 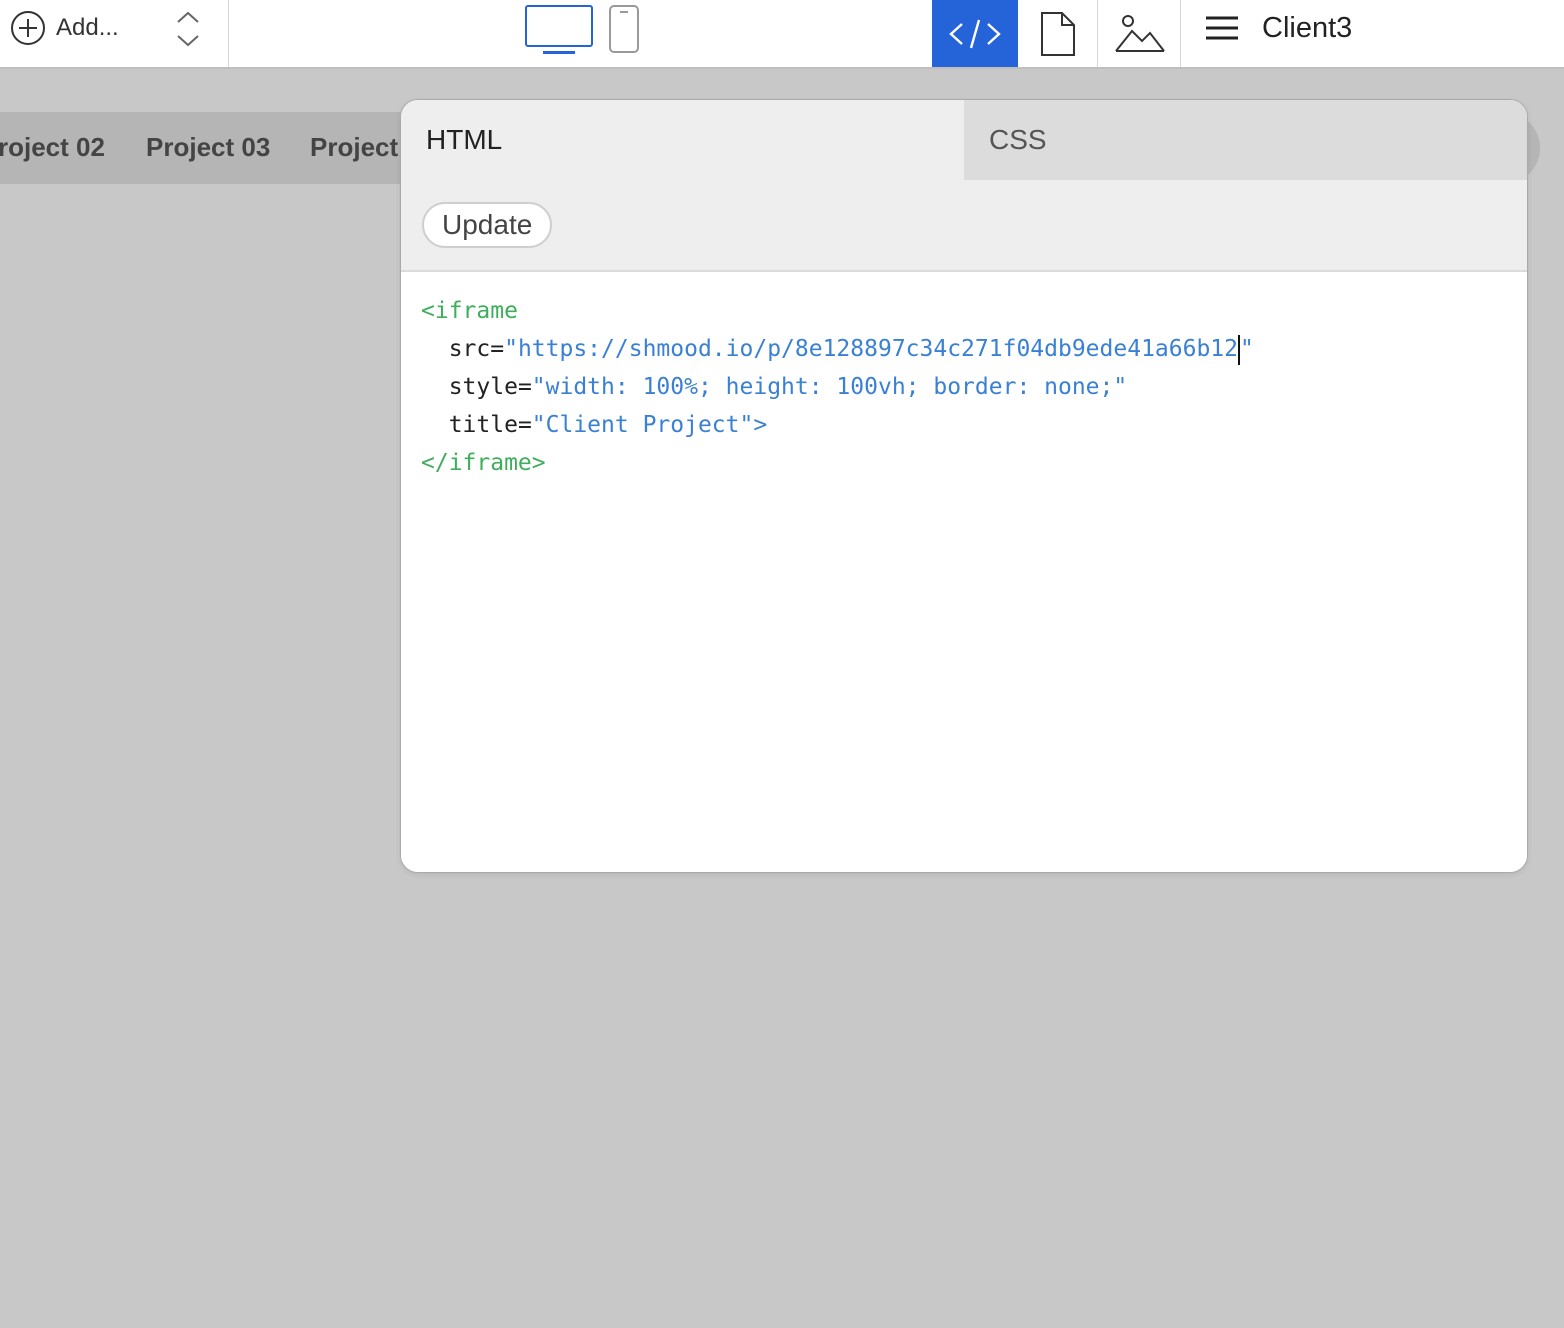 What do you see at coordinates (1247, 349) in the screenshot?
I see `code-value-src-close: "` at bounding box center [1247, 349].